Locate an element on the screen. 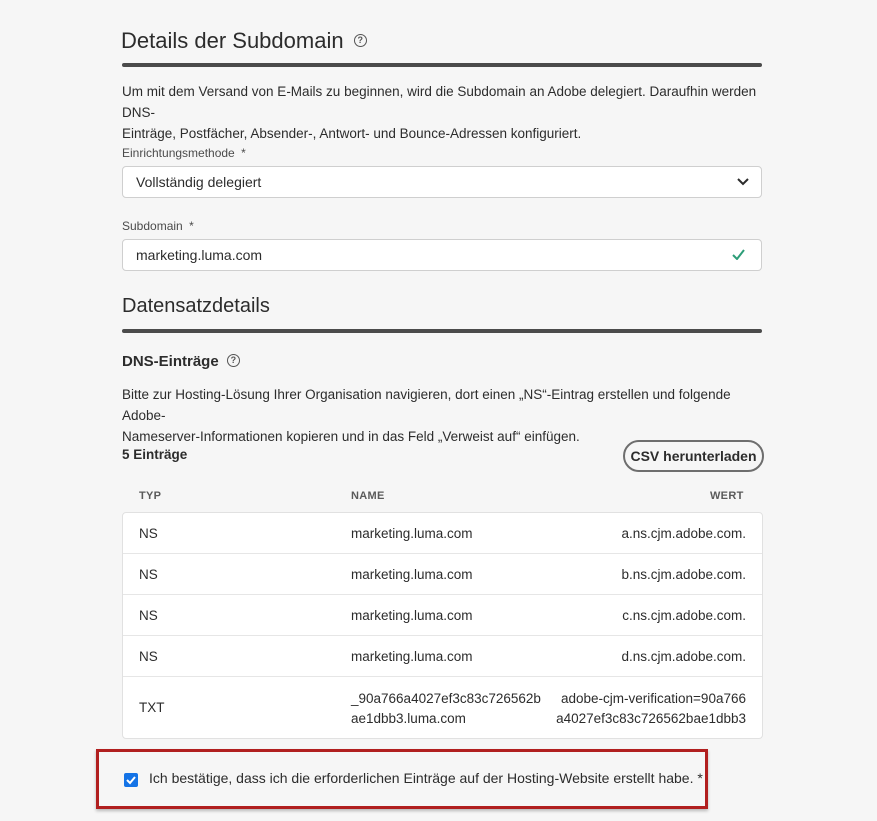  page-title: Details der Subdomain ? is located at coordinates (244, 41).